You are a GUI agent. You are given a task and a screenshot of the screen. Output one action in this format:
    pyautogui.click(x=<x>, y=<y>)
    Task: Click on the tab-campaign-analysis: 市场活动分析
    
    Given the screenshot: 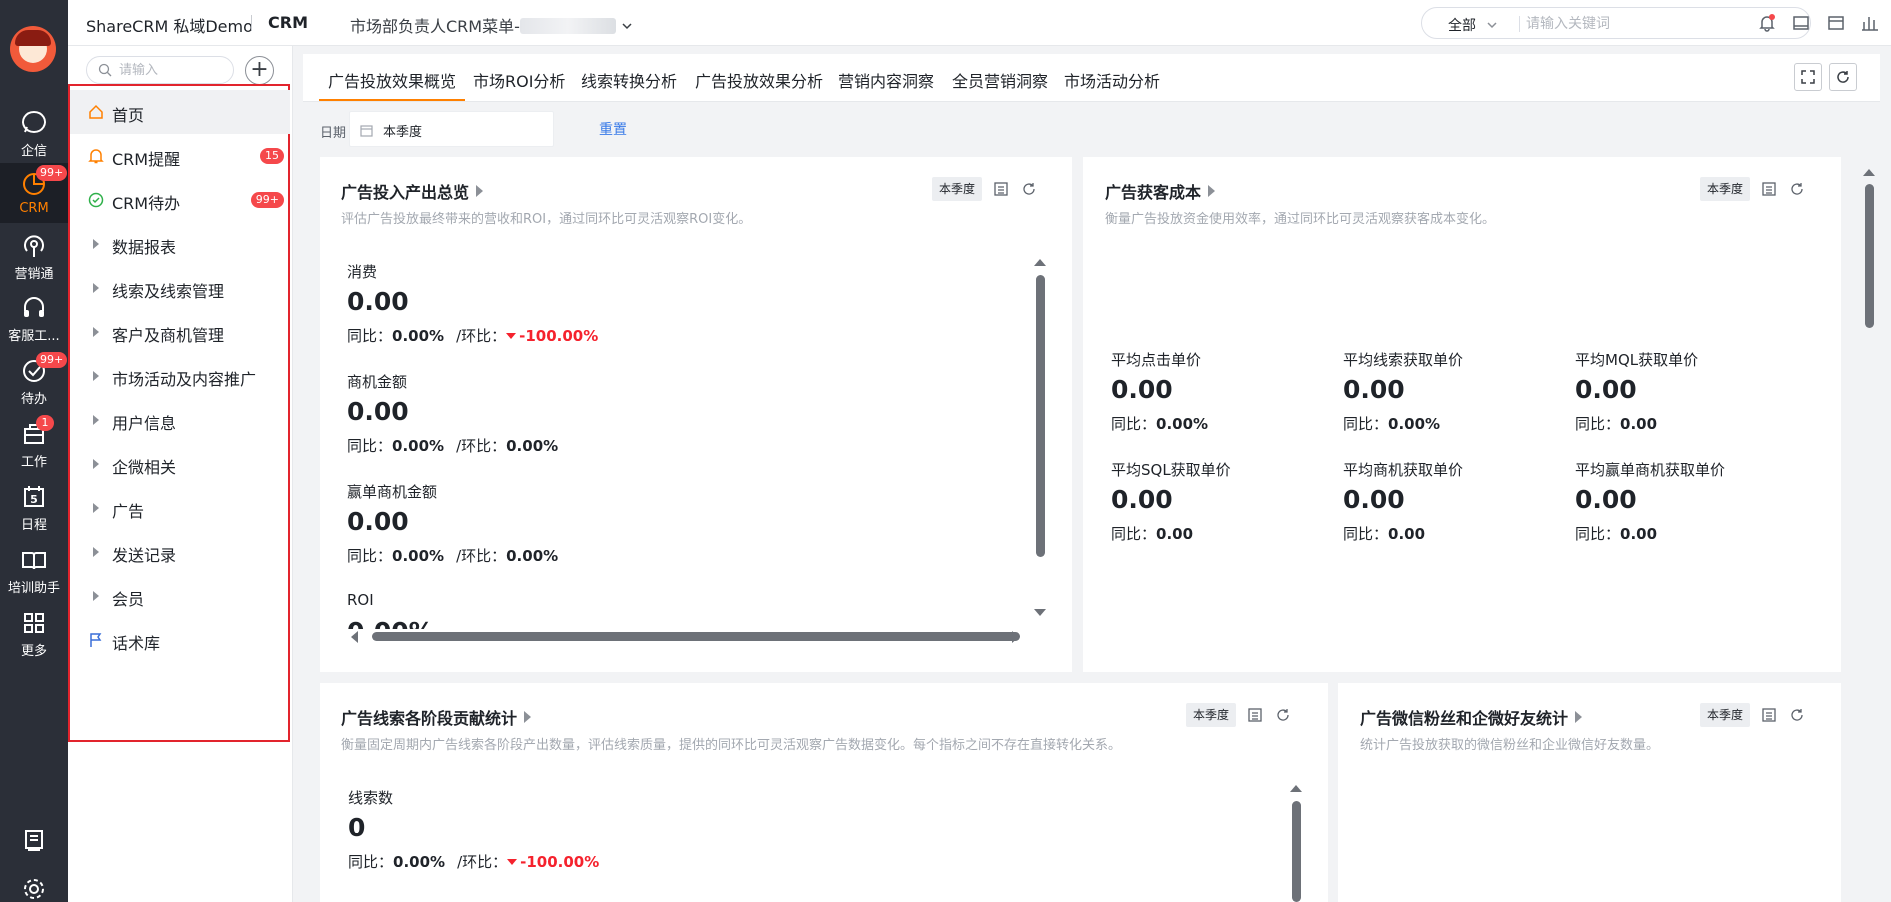 What is the action you would take?
    pyautogui.click(x=1112, y=80)
    